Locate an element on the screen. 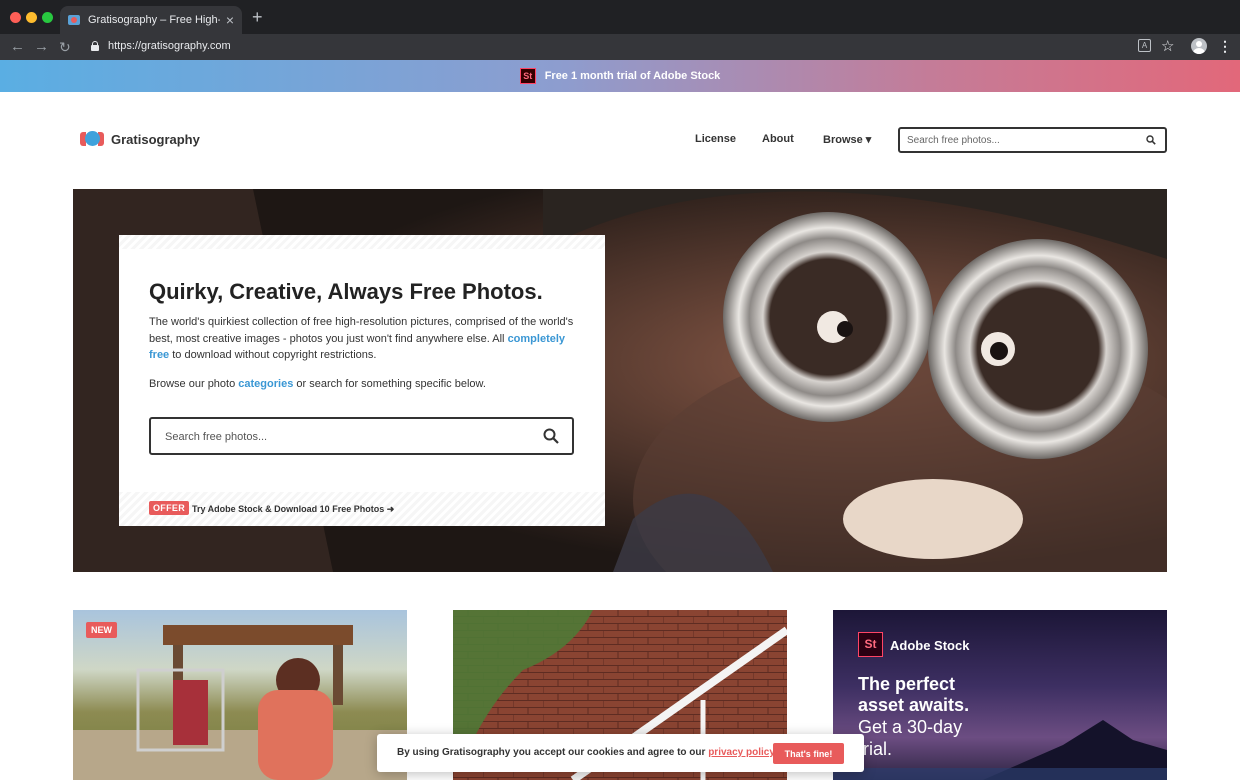  adobe-stock-promo-banner: St Free 1 month trial of Adobe Stock is located at coordinates (620, 76).